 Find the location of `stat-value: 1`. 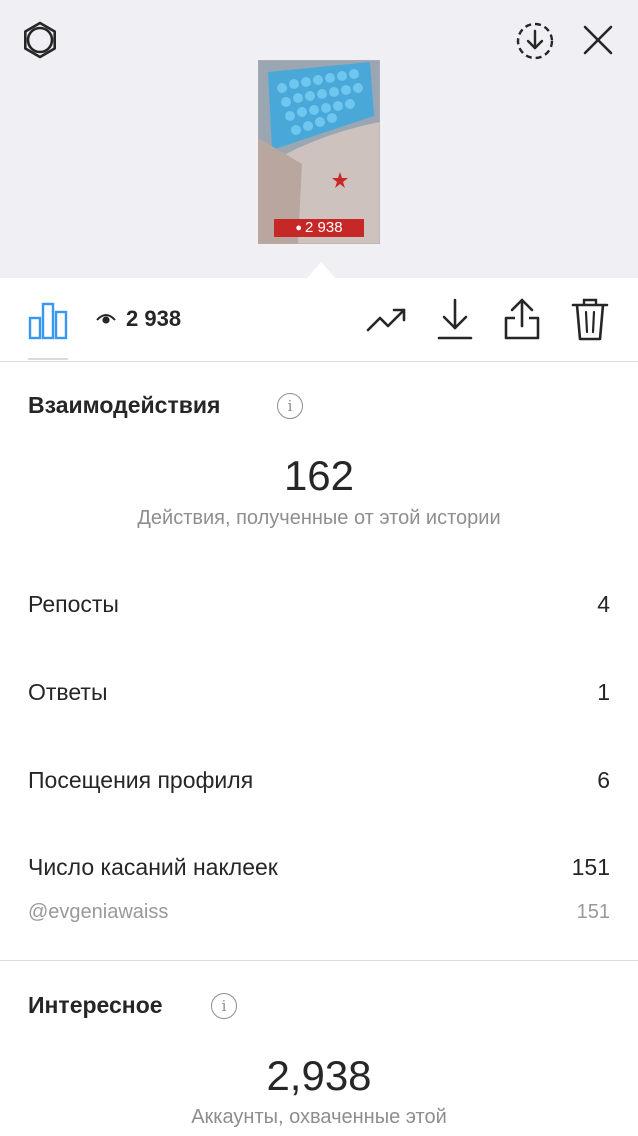

stat-value: 1 is located at coordinates (603, 692).